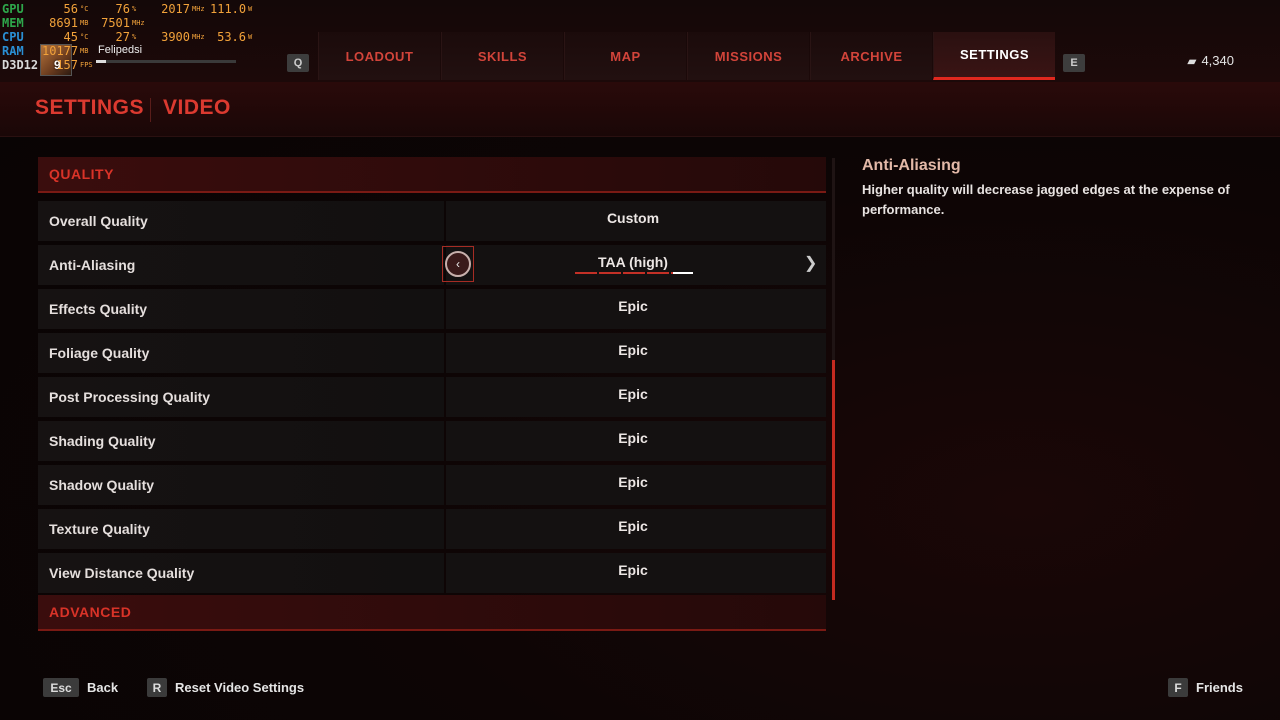  What do you see at coordinates (241, 265) in the screenshot?
I see `setting-label: Anti-Aliasing` at bounding box center [241, 265].